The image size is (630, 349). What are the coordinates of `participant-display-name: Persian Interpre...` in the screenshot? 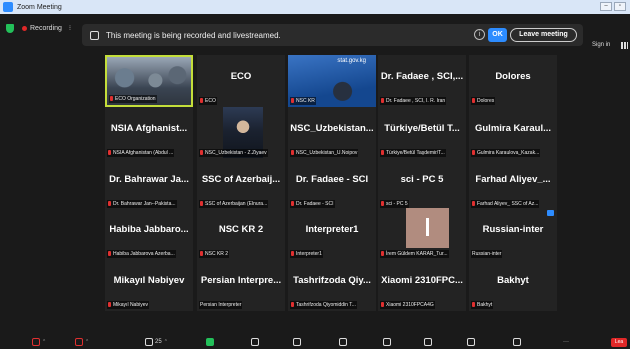 It's located at (241, 280).